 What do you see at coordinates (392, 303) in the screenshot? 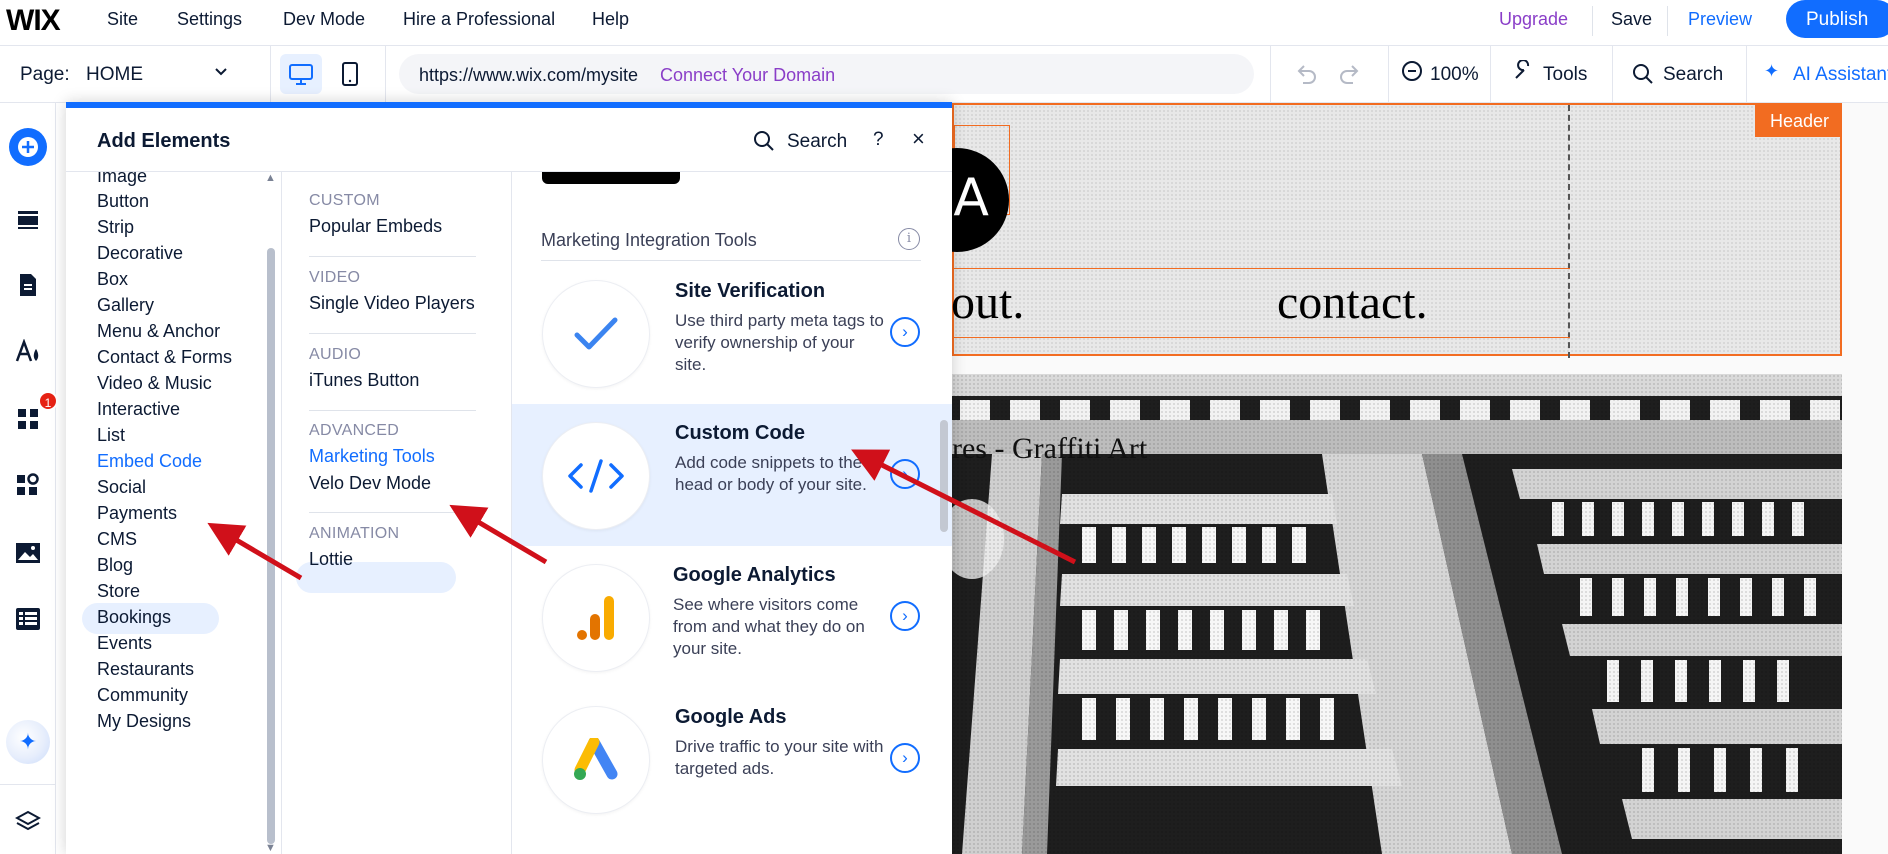
I see `subsection-single-video-players: Single Video Players` at bounding box center [392, 303].